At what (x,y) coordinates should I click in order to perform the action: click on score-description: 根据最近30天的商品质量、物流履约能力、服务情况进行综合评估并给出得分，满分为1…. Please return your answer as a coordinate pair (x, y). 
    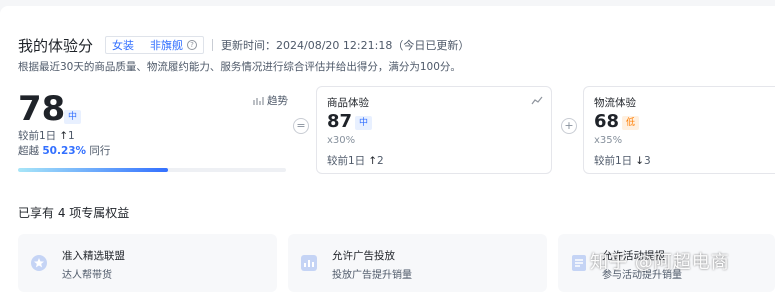
    Looking at the image, I should click on (239, 67).